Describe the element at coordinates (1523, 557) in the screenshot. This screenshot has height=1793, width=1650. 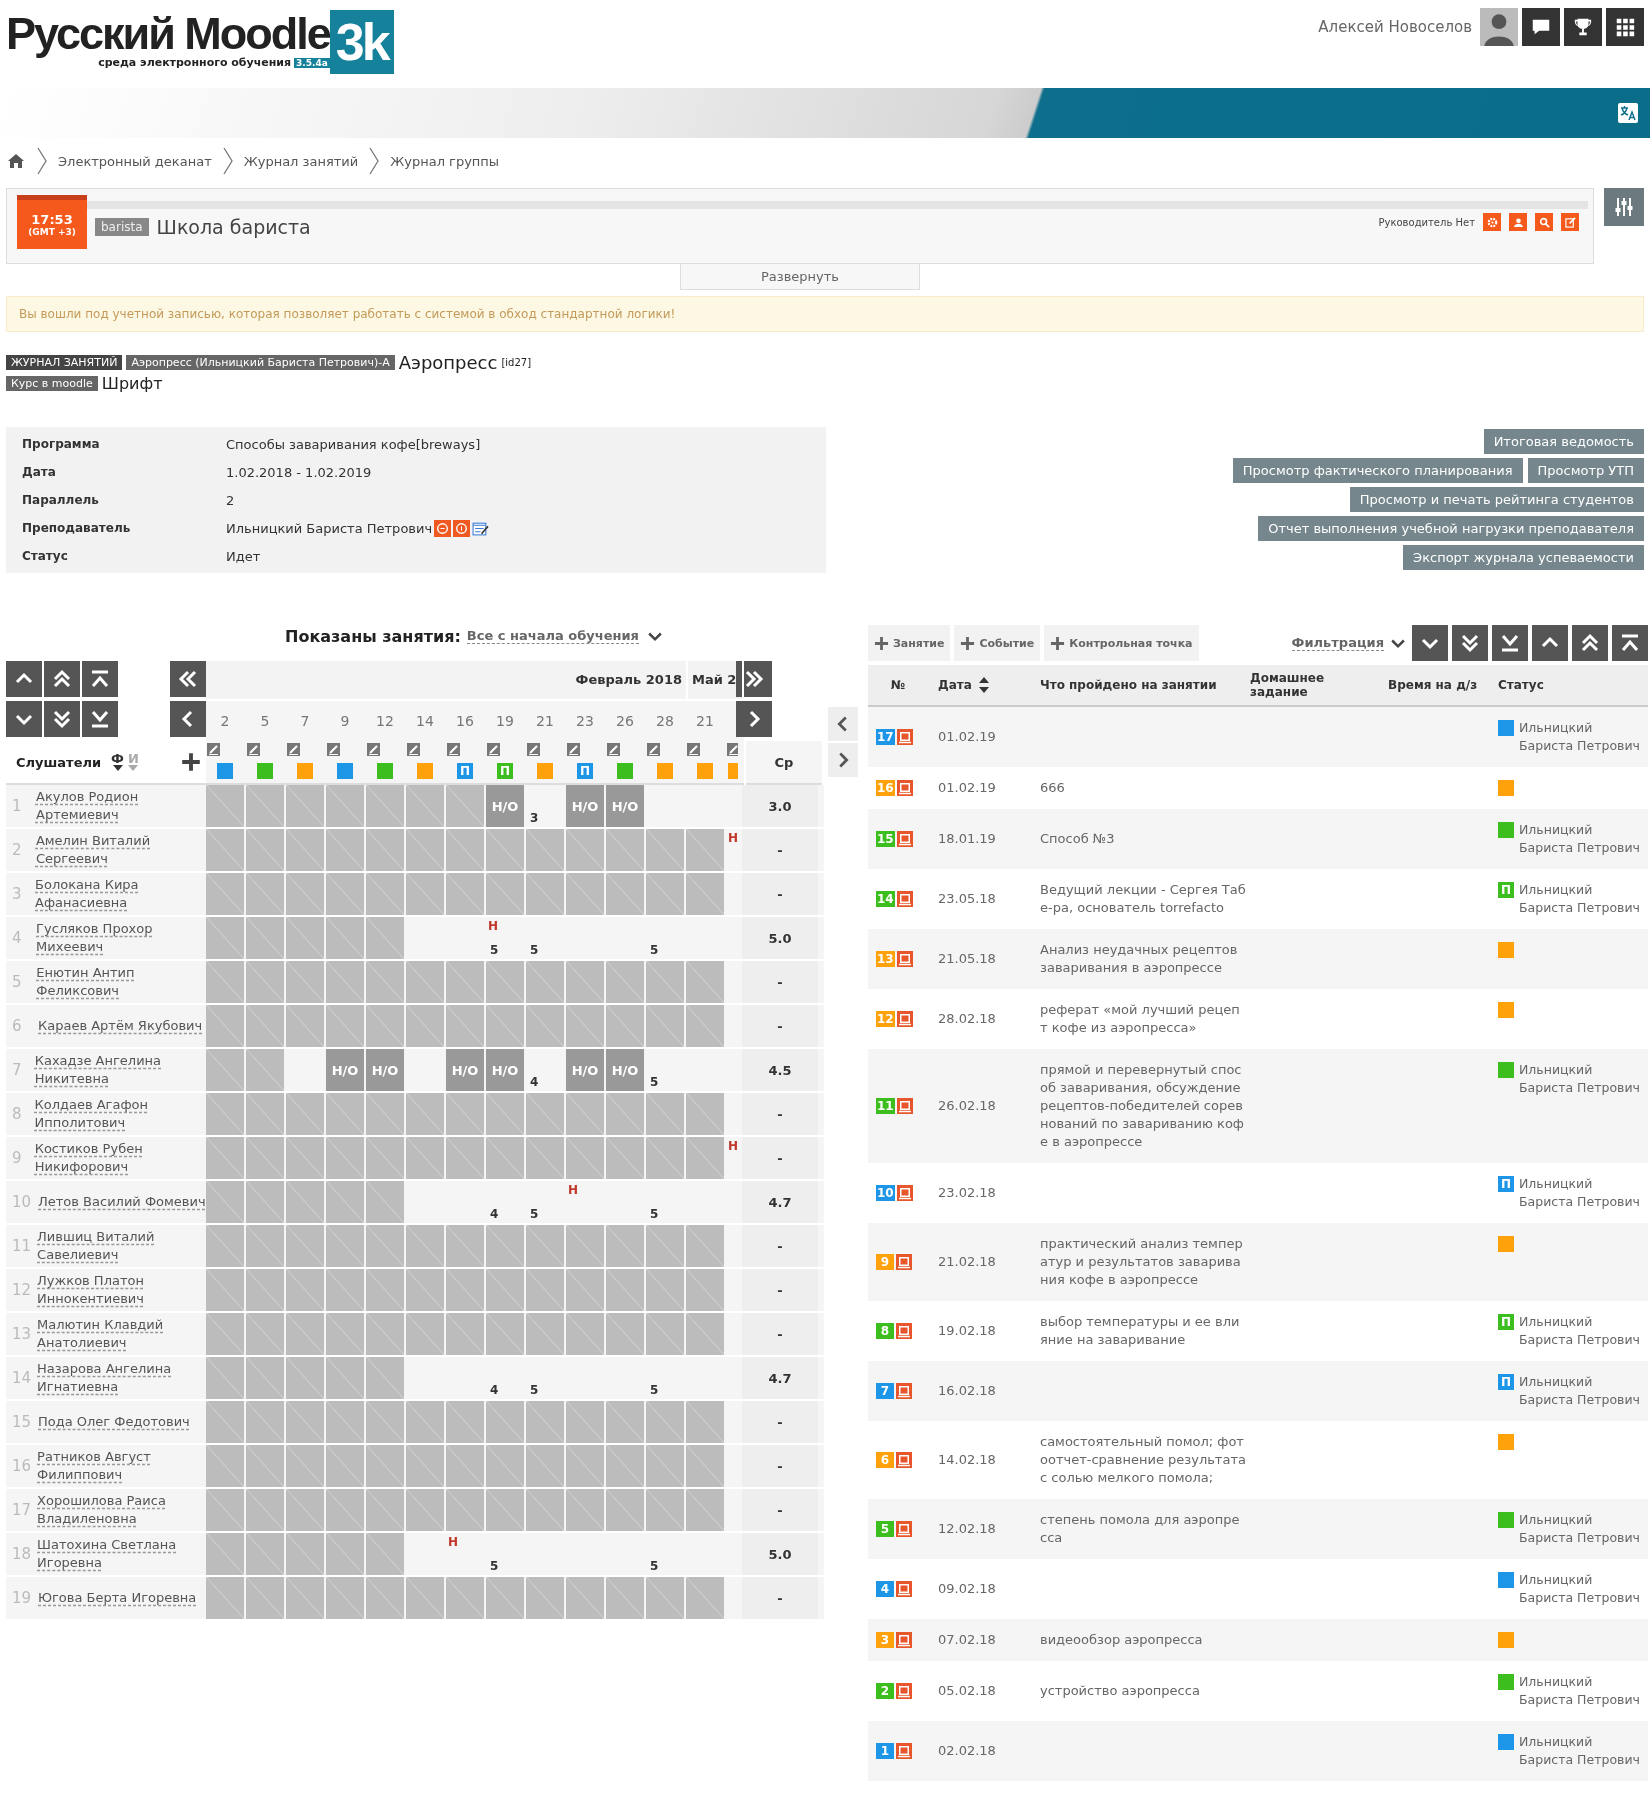
I see `report-button: Экспорт журнала успеваемости` at that location.